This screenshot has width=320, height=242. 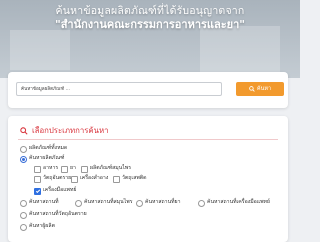 I want to click on radio-by-name, so click(x=23, y=159).